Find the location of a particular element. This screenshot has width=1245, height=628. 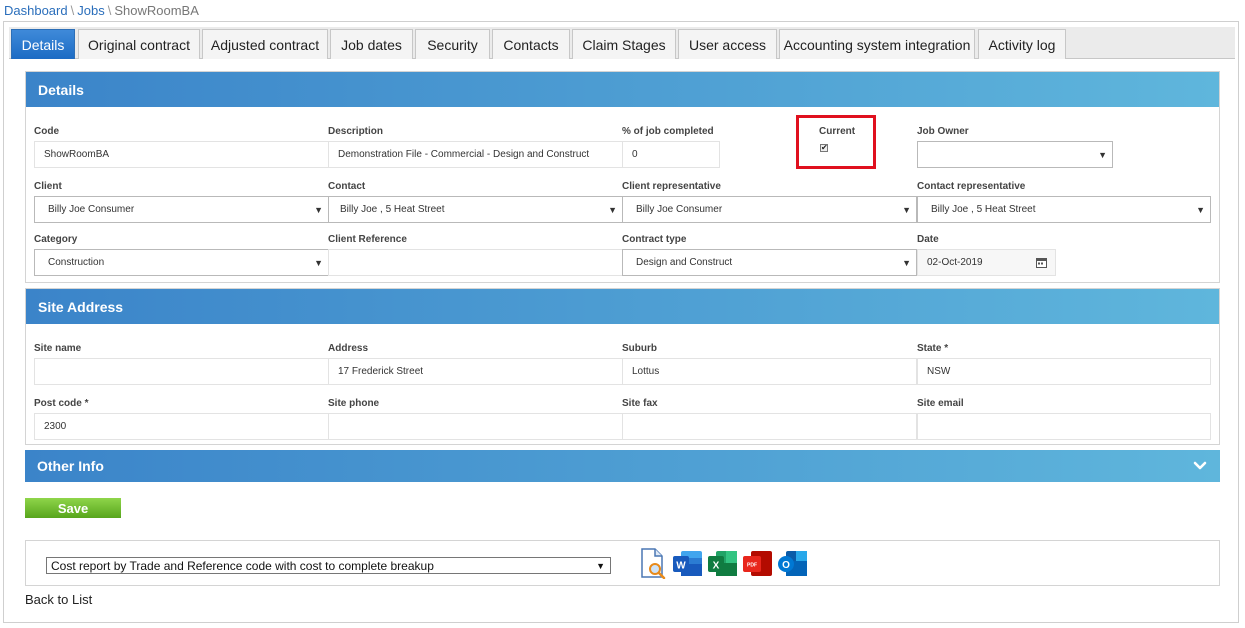

pct-complete-label: % of job completed is located at coordinates (668, 131).